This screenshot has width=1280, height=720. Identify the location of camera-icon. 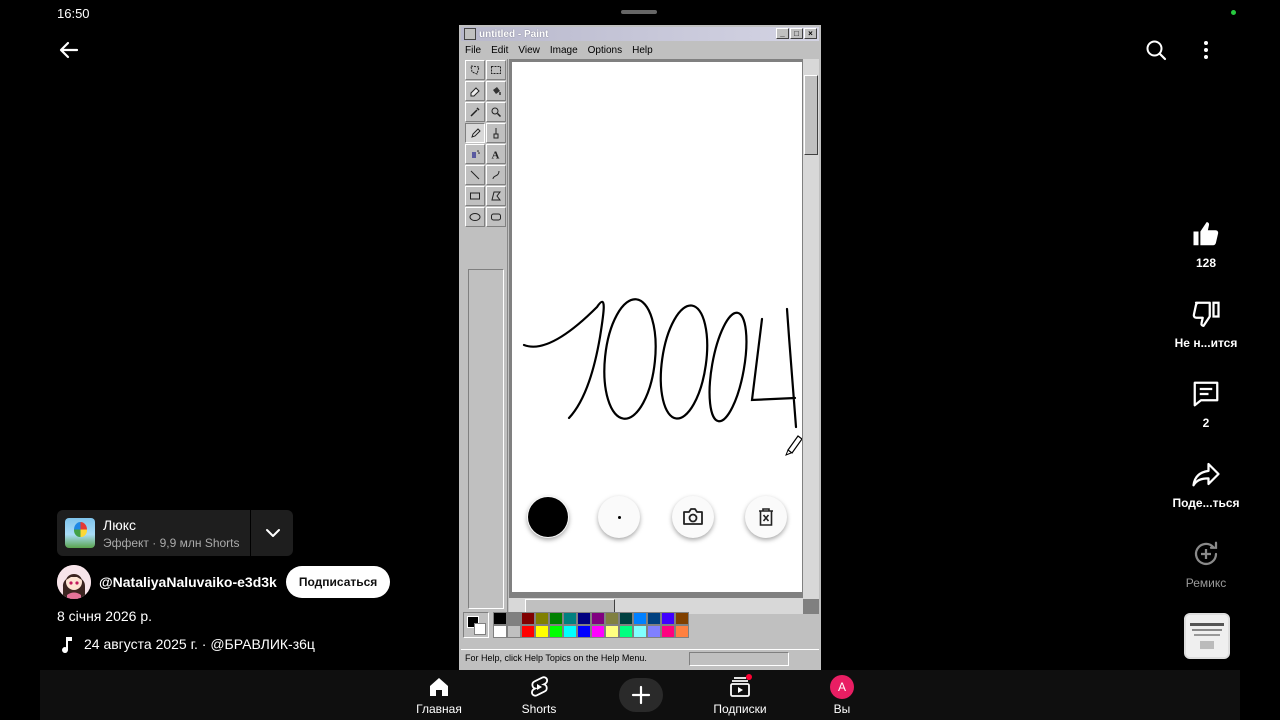
(693, 516).